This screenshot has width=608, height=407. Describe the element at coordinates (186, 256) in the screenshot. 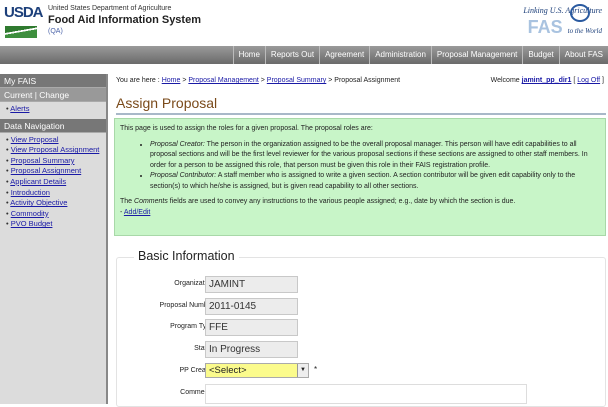

I see `basic-information-legend: Basic Information` at that location.